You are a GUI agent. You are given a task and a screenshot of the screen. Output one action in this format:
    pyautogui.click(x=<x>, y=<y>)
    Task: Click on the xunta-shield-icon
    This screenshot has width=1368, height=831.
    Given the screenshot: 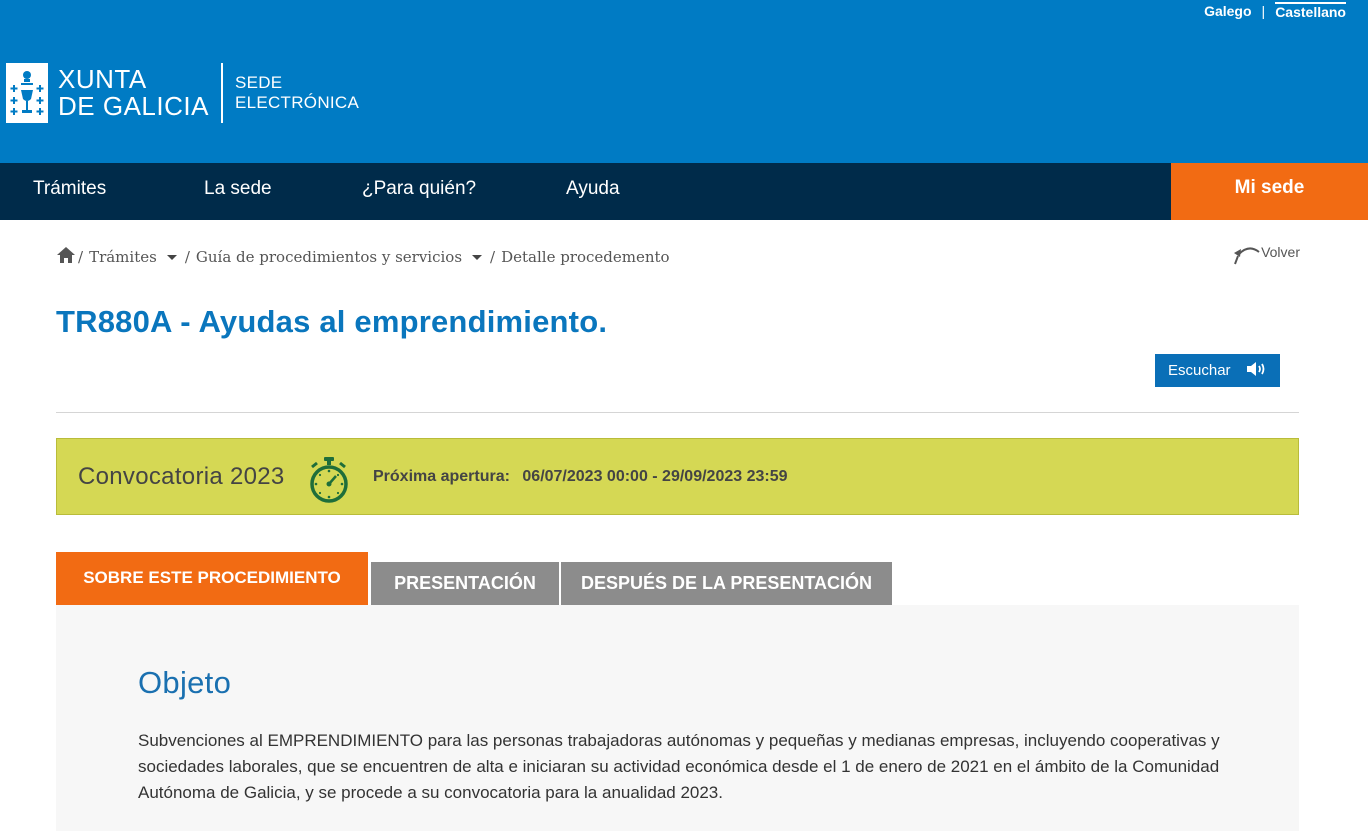 What is the action you would take?
    pyautogui.click(x=27, y=93)
    